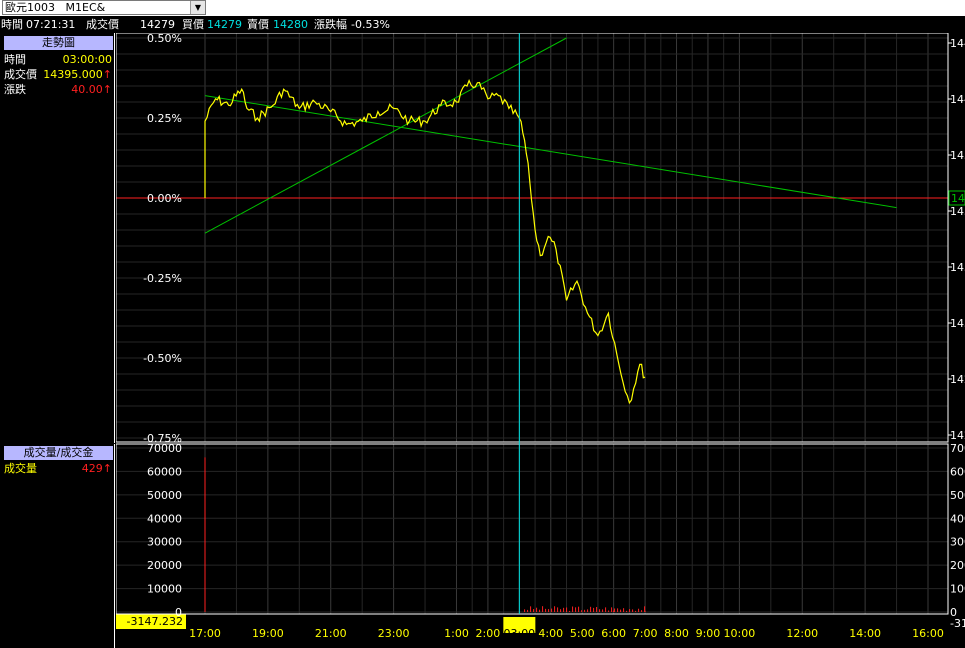 The height and width of the screenshot is (648, 965). What do you see at coordinates (87, 59) in the screenshot?
I see `price-panel-time-value: 03:00:00` at bounding box center [87, 59].